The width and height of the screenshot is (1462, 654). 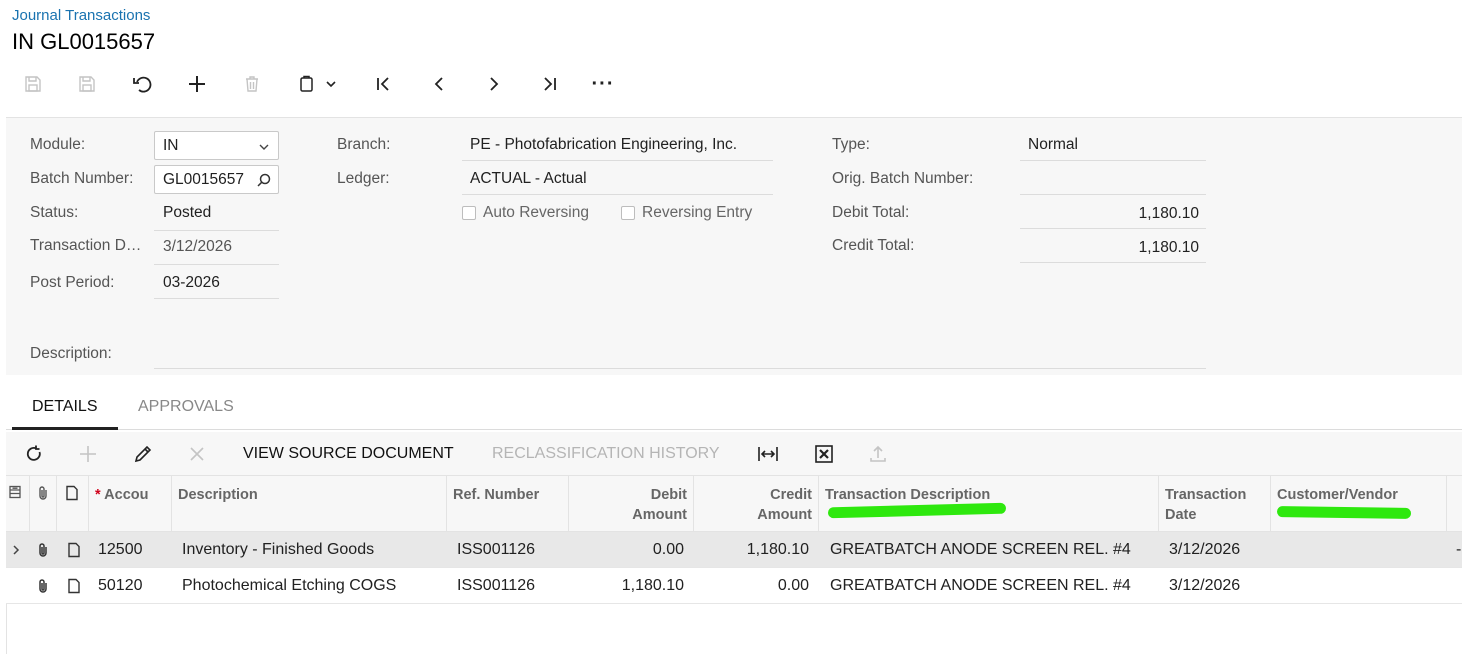 What do you see at coordinates (307, 84) in the screenshot?
I see `copy-paste-icon` at bounding box center [307, 84].